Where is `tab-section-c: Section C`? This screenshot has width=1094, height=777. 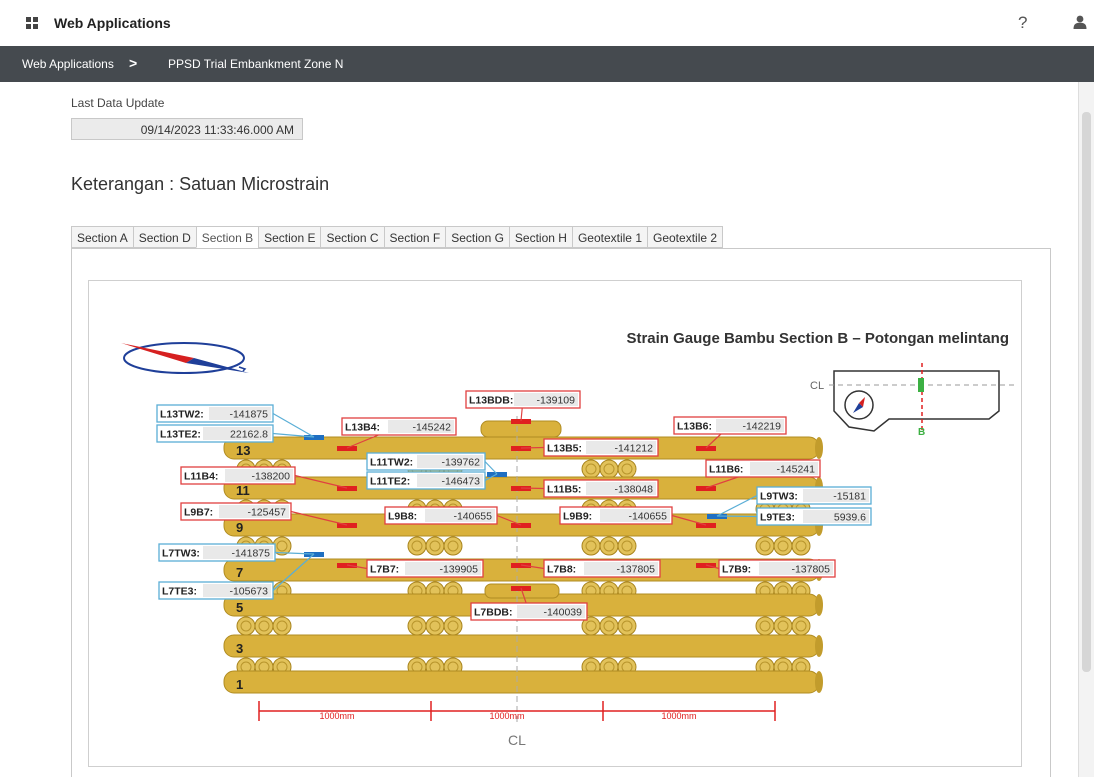 tab-section-c: Section C is located at coordinates (352, 237).